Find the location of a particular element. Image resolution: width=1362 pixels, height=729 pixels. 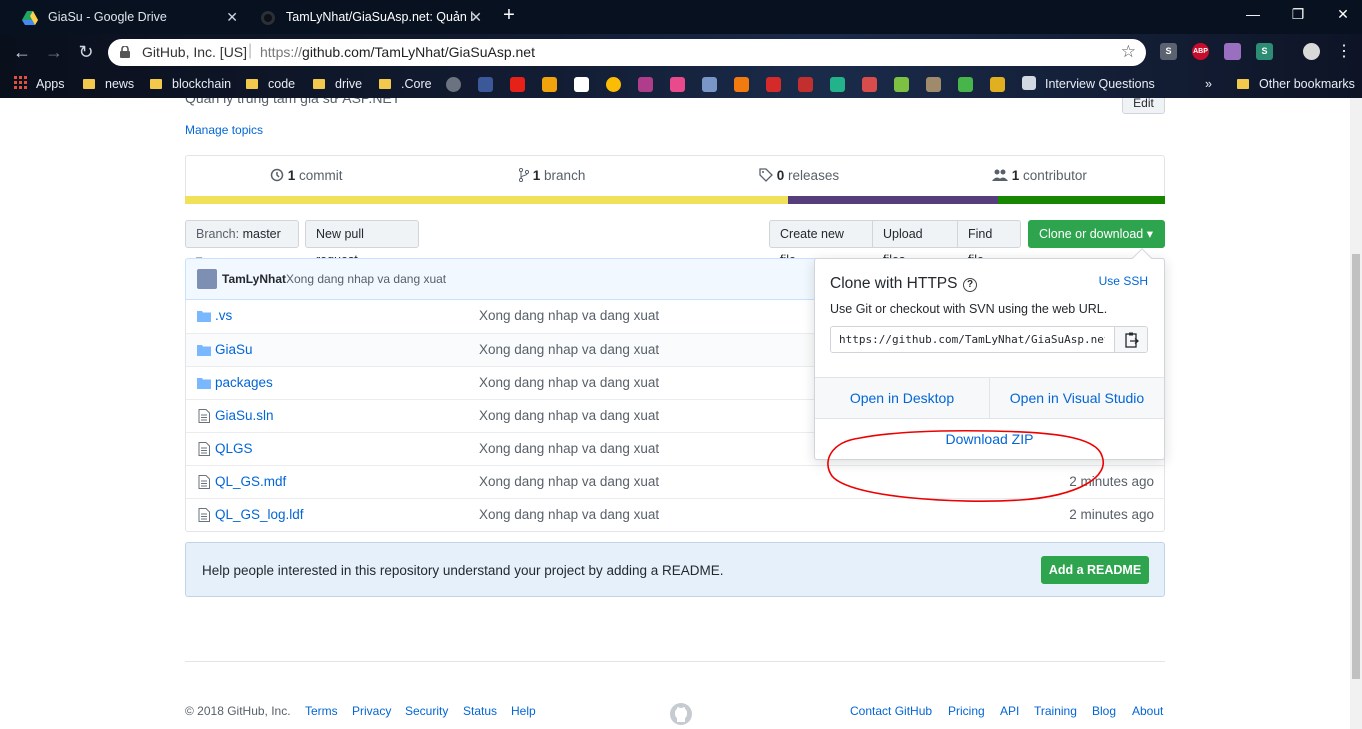

upload-files-button: Upload files is located at coordinates (915, 243).